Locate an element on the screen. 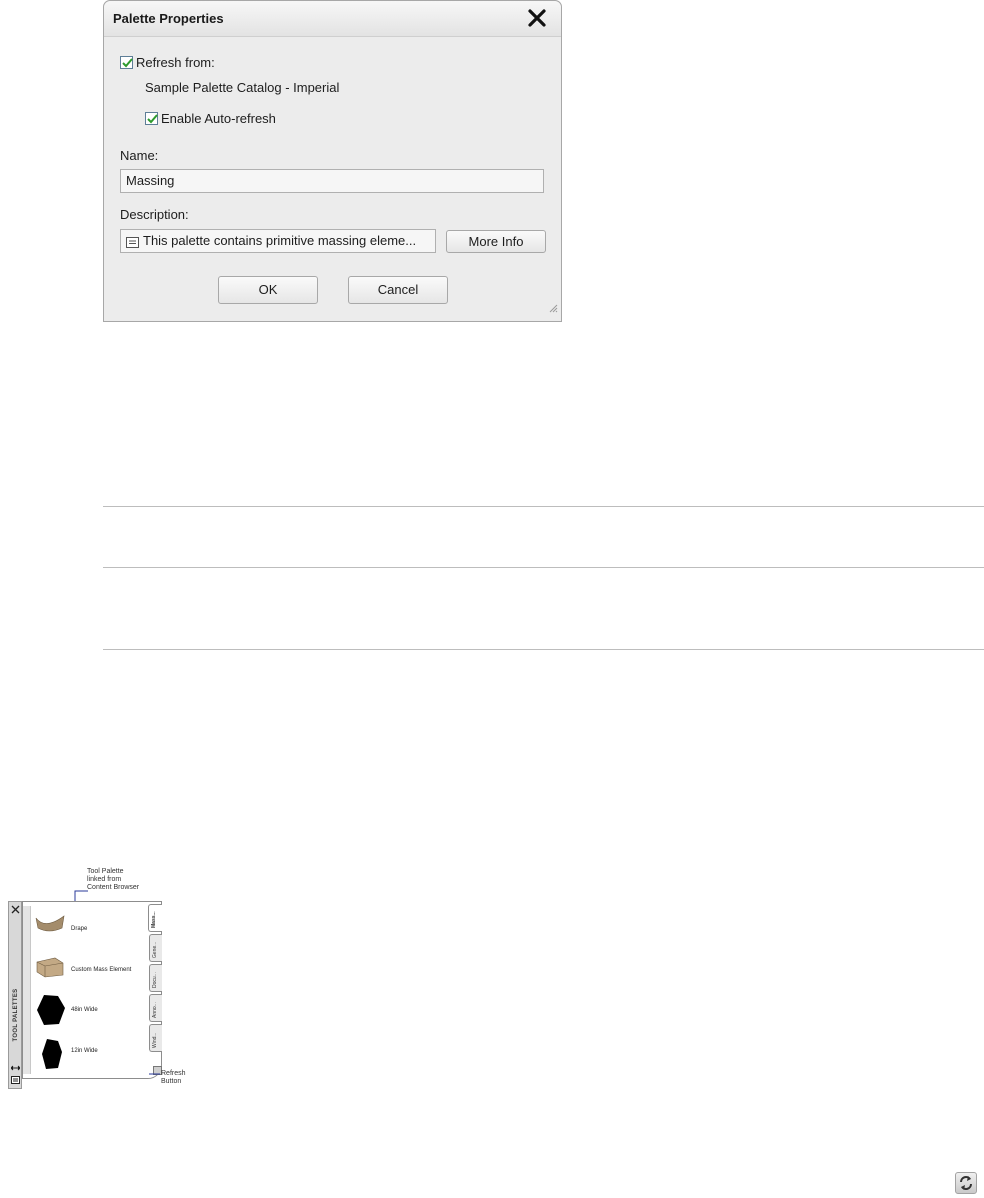 This screenshot has width=984, height=1198. refresh-icon is located at coordinates (966, 1183).